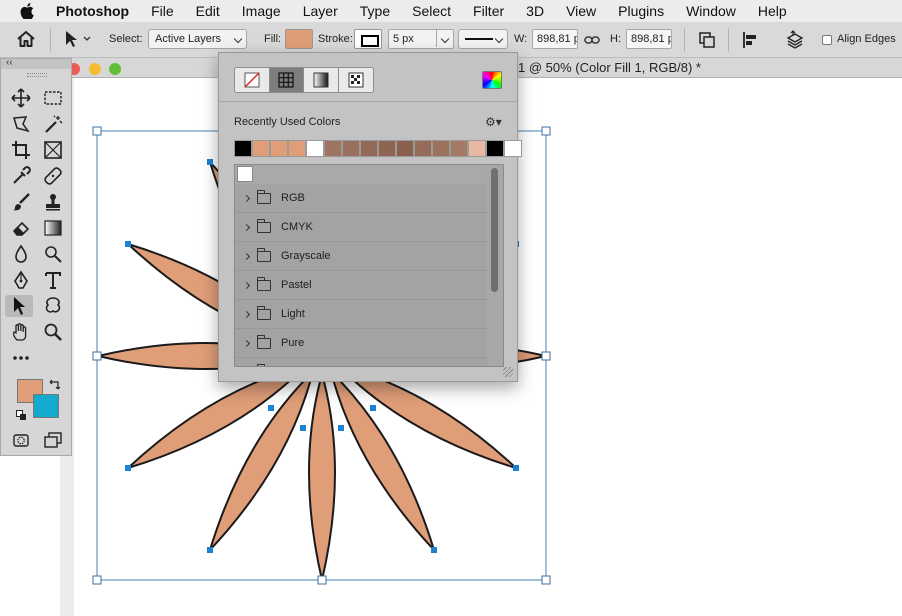  What do you see at coordinates (649, 39) in the screenshot?
I see `height-field: 898,81 p` at bounding box center [649, 39].